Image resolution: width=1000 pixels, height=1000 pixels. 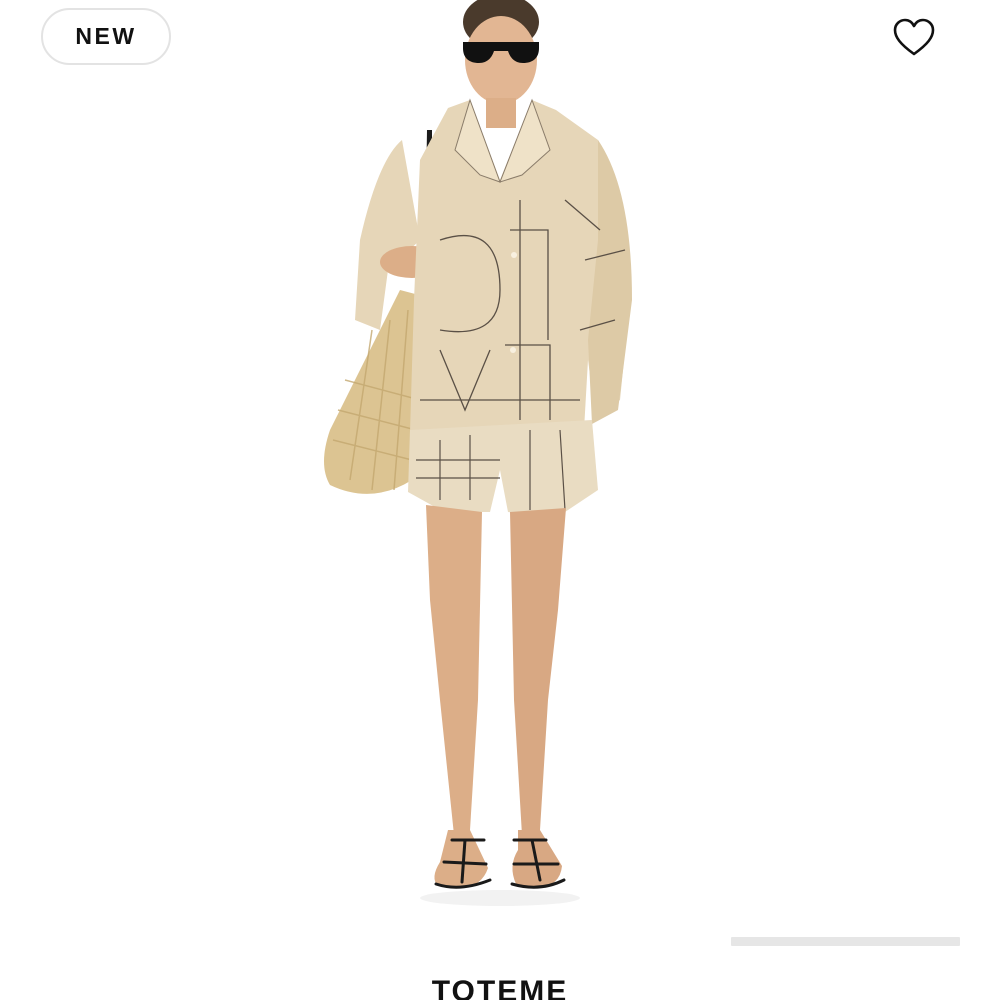 What do you see at coordinates (503, 469) in the screenshot?
I see `silk-shorts` at bounding box center [503, 469].